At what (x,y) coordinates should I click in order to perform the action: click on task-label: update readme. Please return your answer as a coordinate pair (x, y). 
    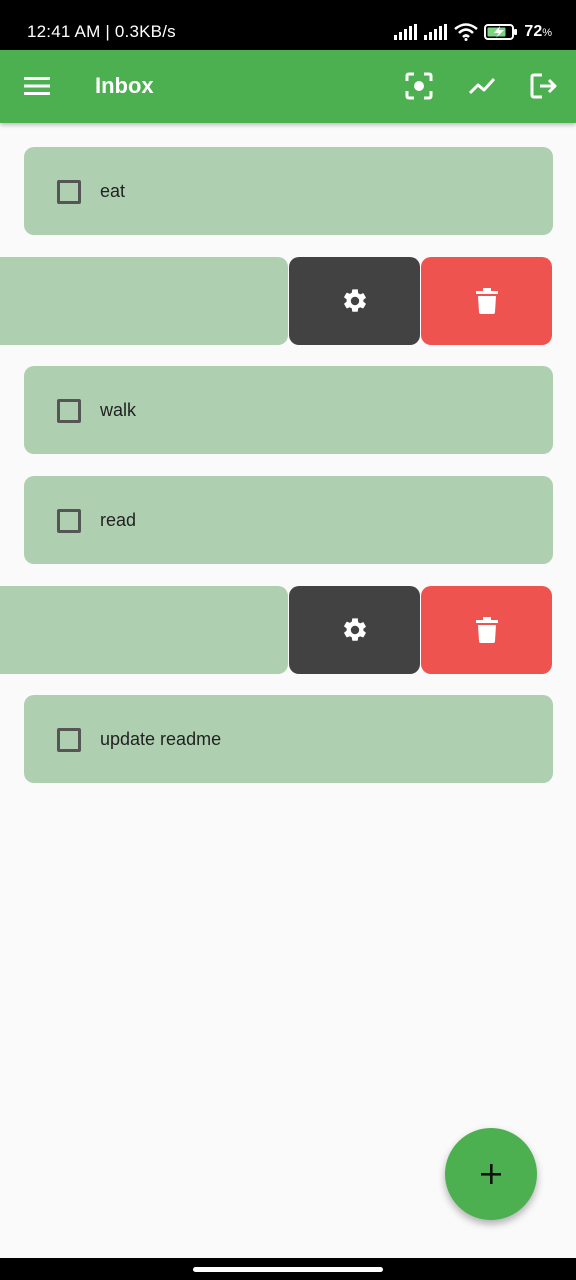
    Looking at the image, I should click on (161, 739).